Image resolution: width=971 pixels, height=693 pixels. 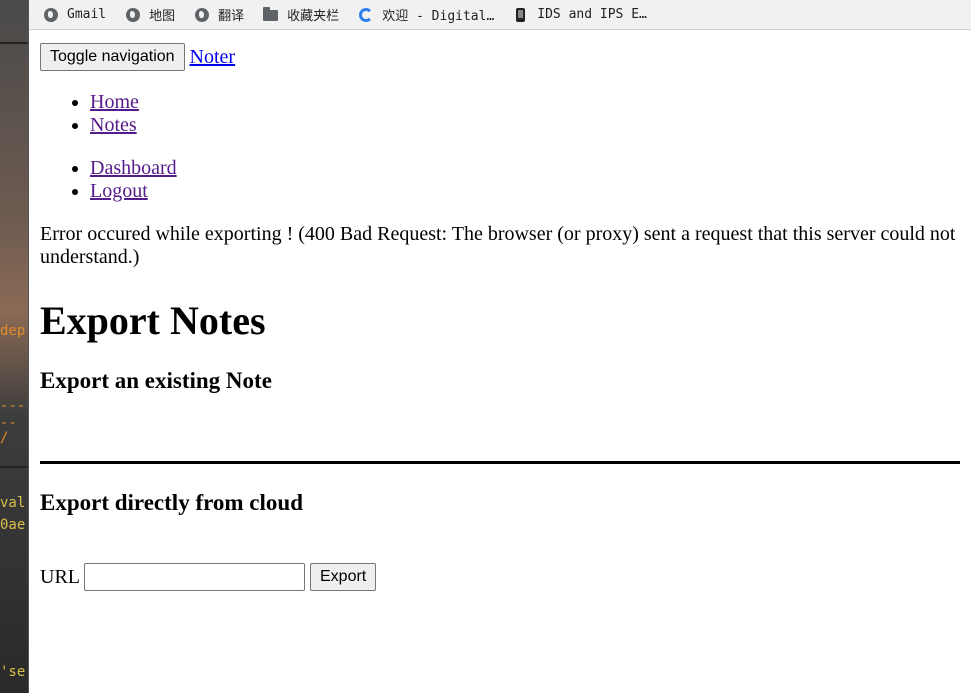 What do you see at coordinates (313, 16) in the screenshot?
I see `bookmark-label: 收藏夹栏` at bounding box center [313, 16].